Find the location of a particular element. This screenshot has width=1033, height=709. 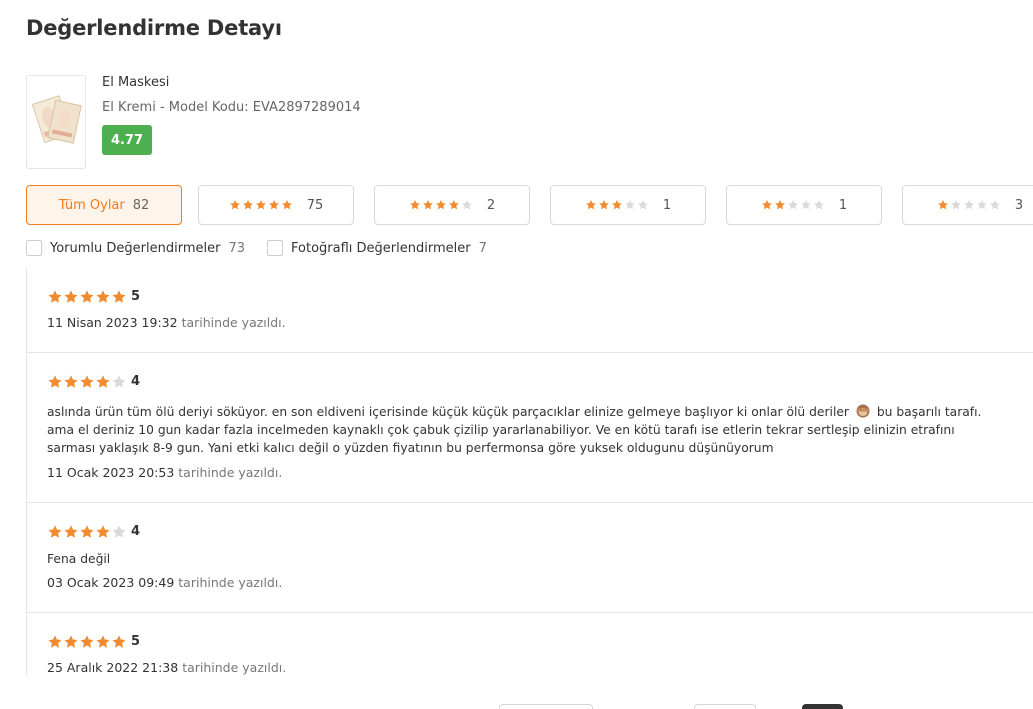

three-stars-icon is located at coordinates (617, 205).